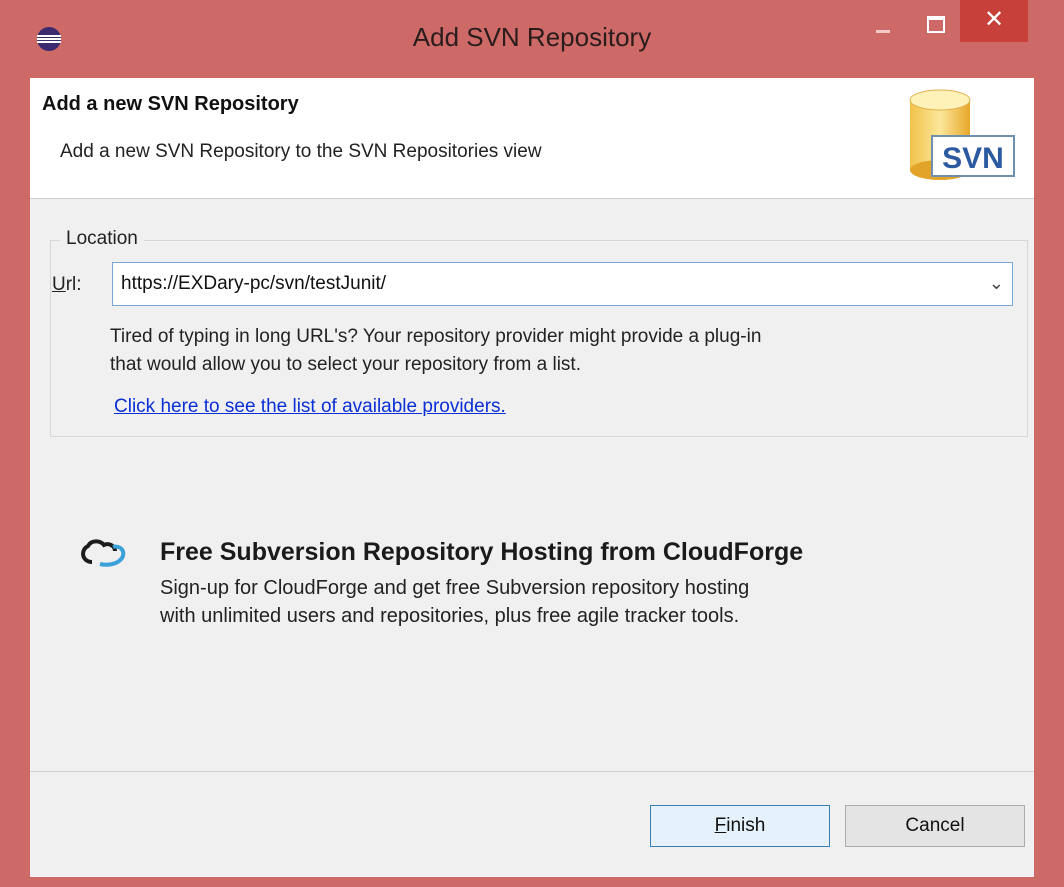 The height and width of the screenshot is (887, 1064). Describe the element at coordinates (59, 284) in the screenshot. I see `url-label-mnemonic: U` at that location.